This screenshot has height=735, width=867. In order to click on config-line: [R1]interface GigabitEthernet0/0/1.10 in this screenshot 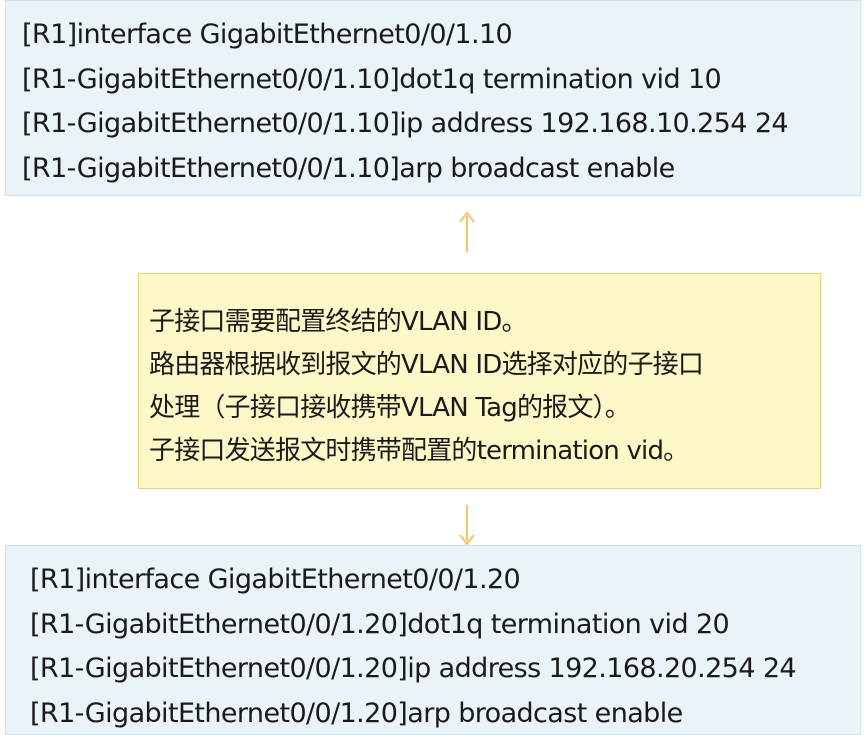, I will do `click(267, 34)`.